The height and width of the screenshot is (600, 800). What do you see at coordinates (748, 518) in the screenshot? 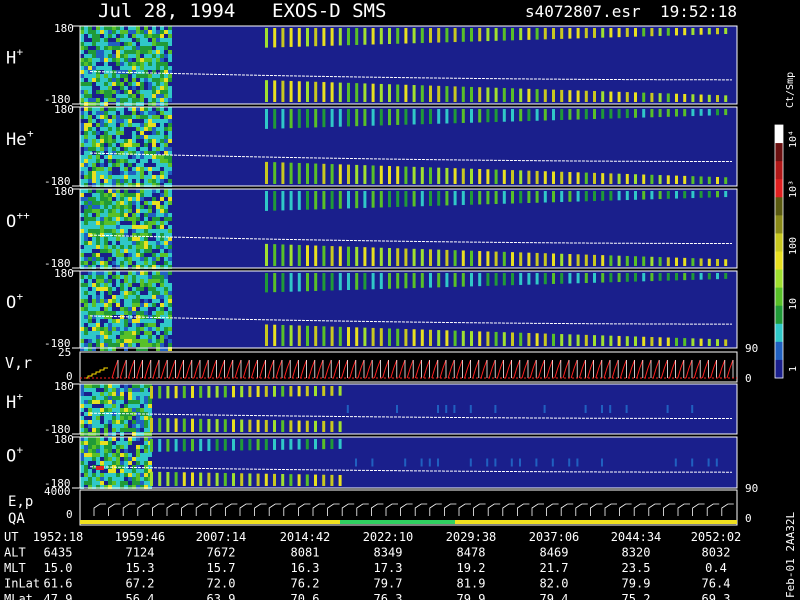
I see `ep-right-low-tick: 0` at bounding box center [748, 518].